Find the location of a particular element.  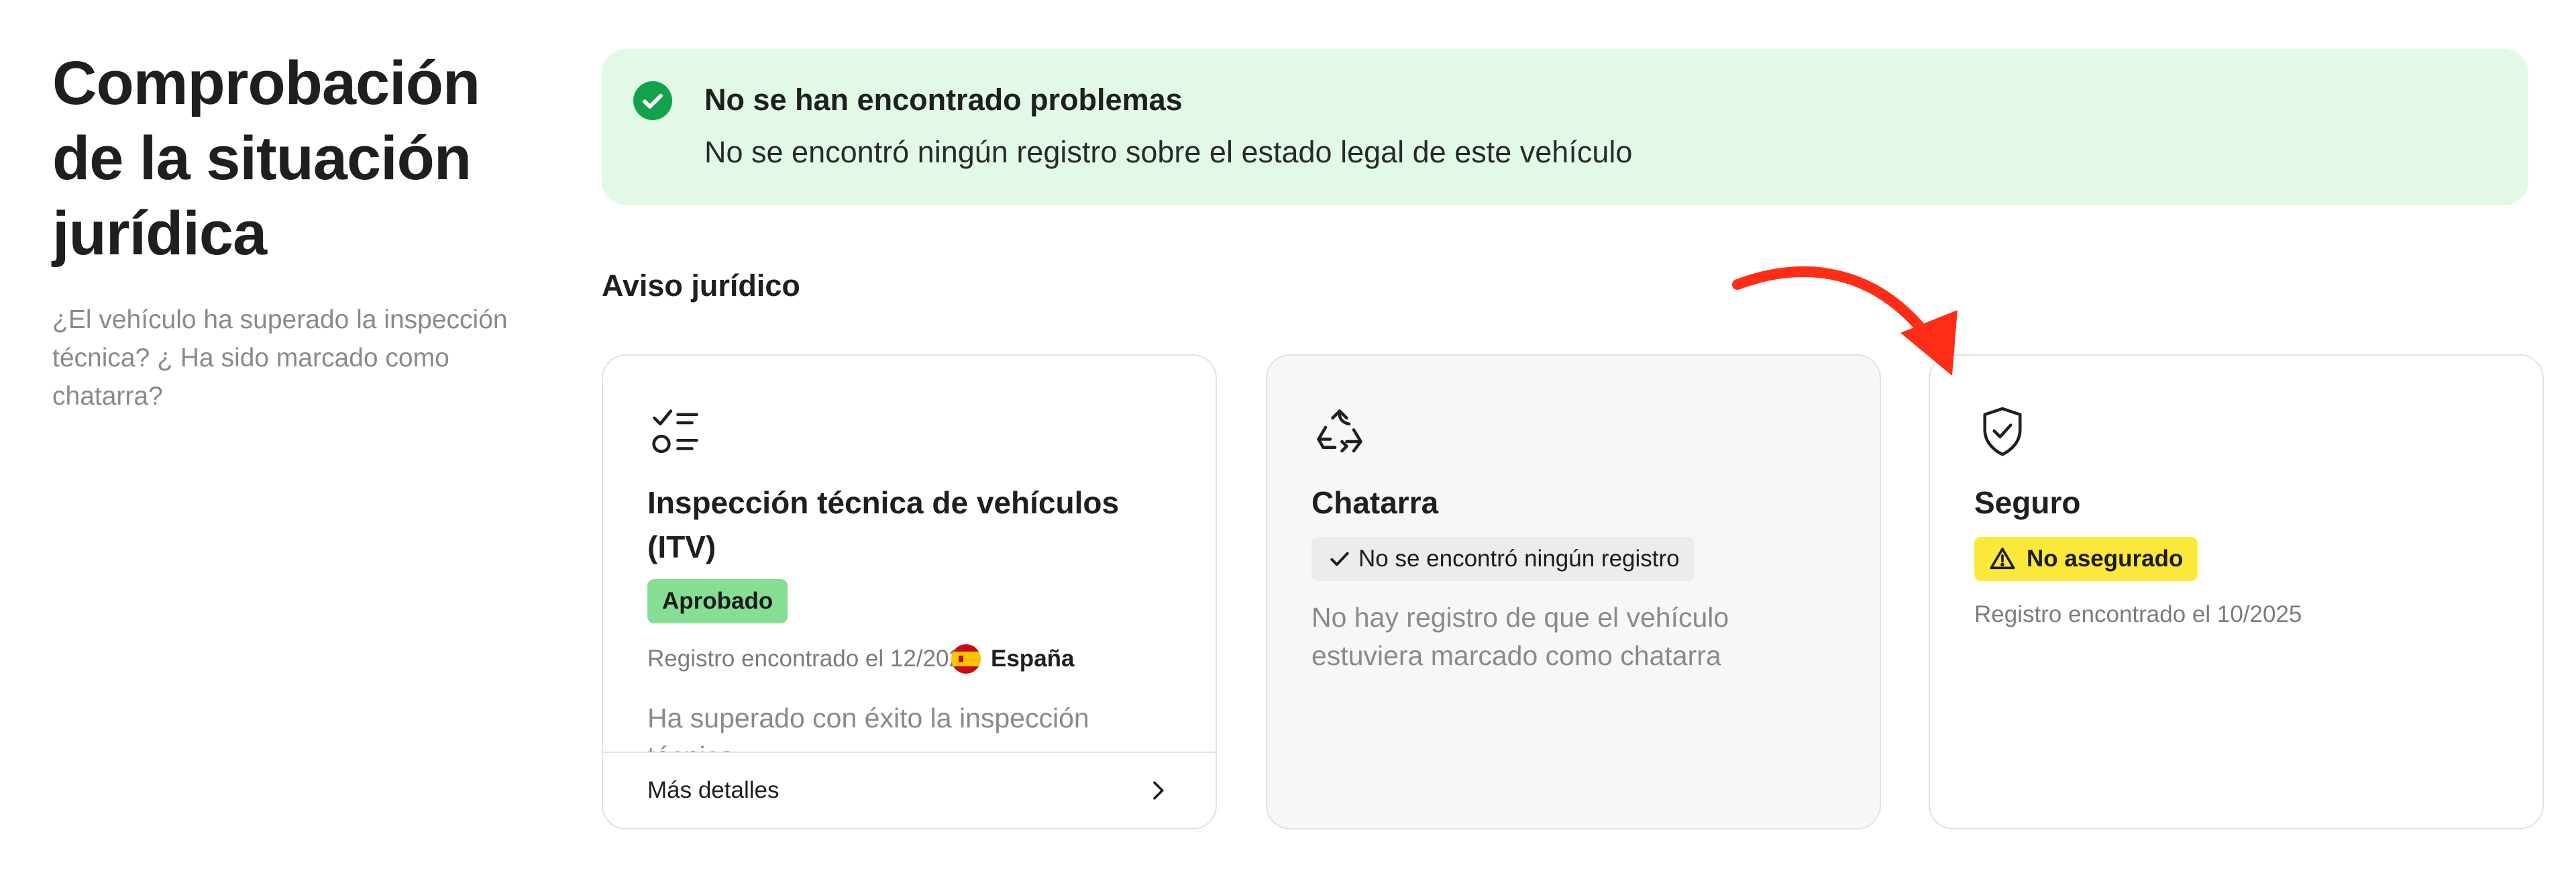

more-details-link: Más detalles is located at coordinates (909, 790).